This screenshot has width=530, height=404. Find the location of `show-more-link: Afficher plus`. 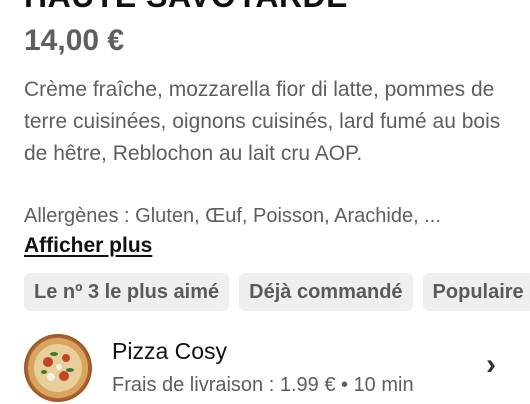

show-more-link: Afficher plus is located at coordinates (88, 246).